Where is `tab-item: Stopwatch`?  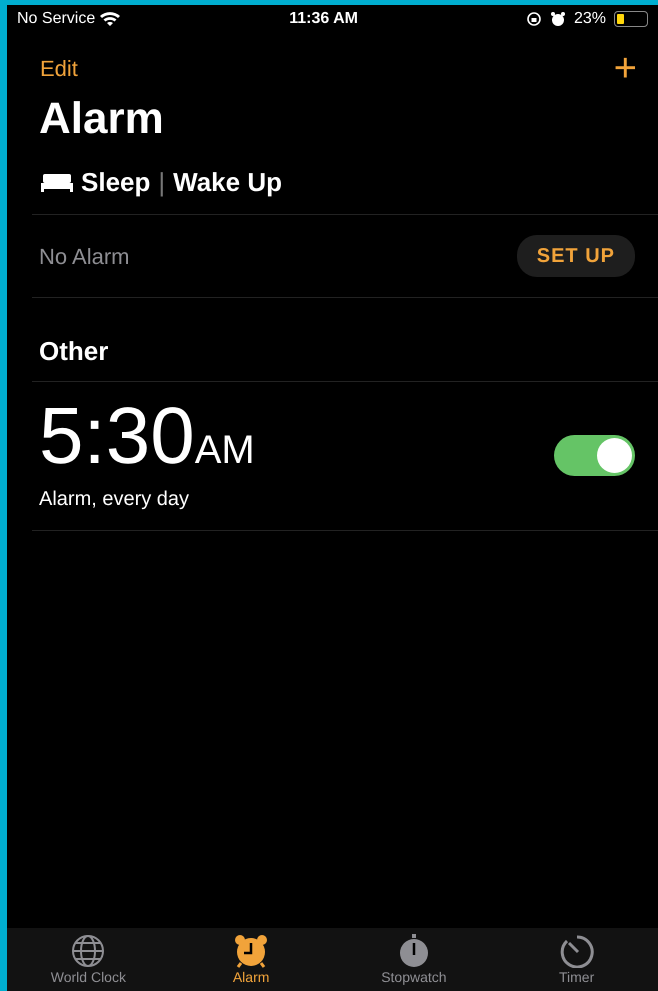
tab-item: Stopwatch is located at coordinates (414, 959).